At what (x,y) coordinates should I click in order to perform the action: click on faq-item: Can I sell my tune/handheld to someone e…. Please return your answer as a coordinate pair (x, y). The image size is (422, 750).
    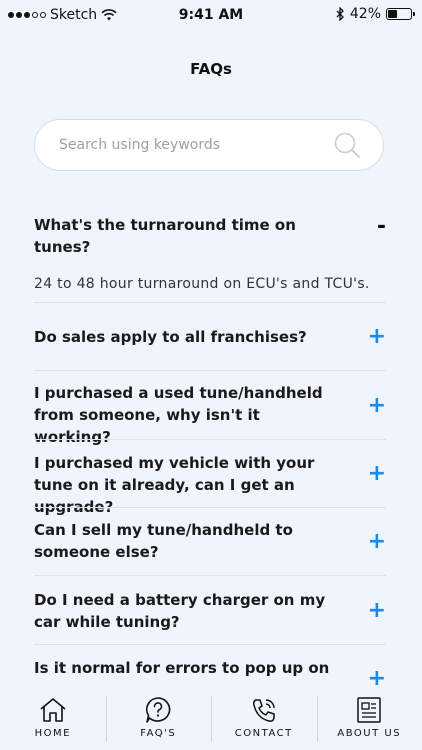
    Looking at the image, I should click on (210, 541).